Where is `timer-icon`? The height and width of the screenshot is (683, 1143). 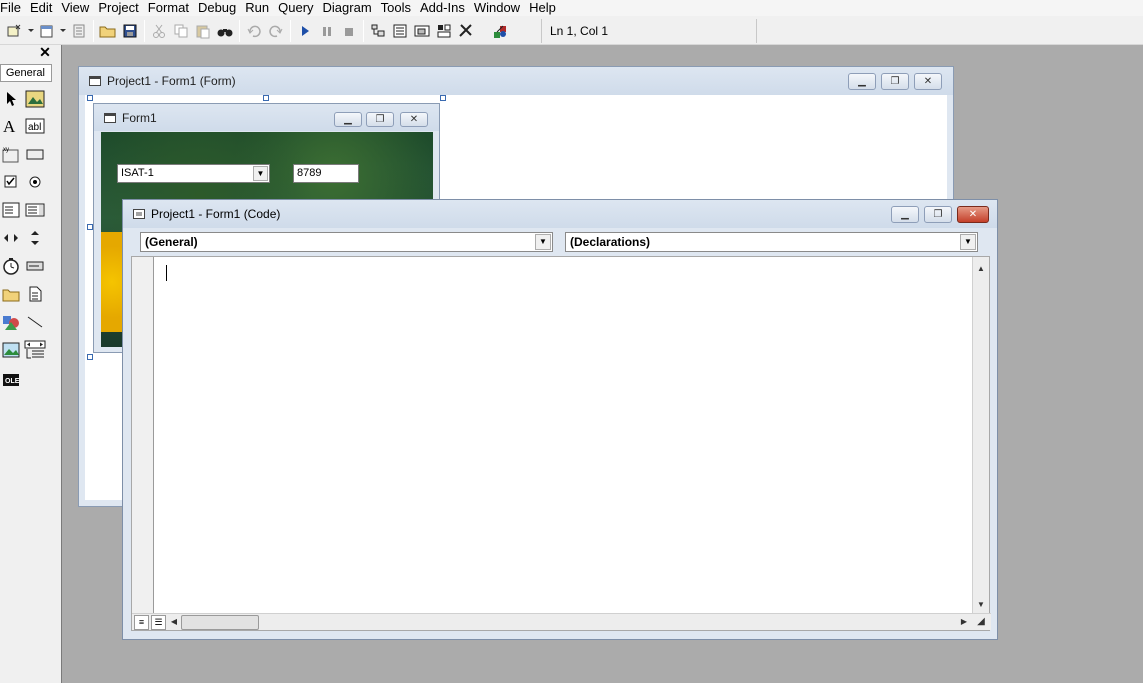 timer-icon is located at coordinates (11, 266).